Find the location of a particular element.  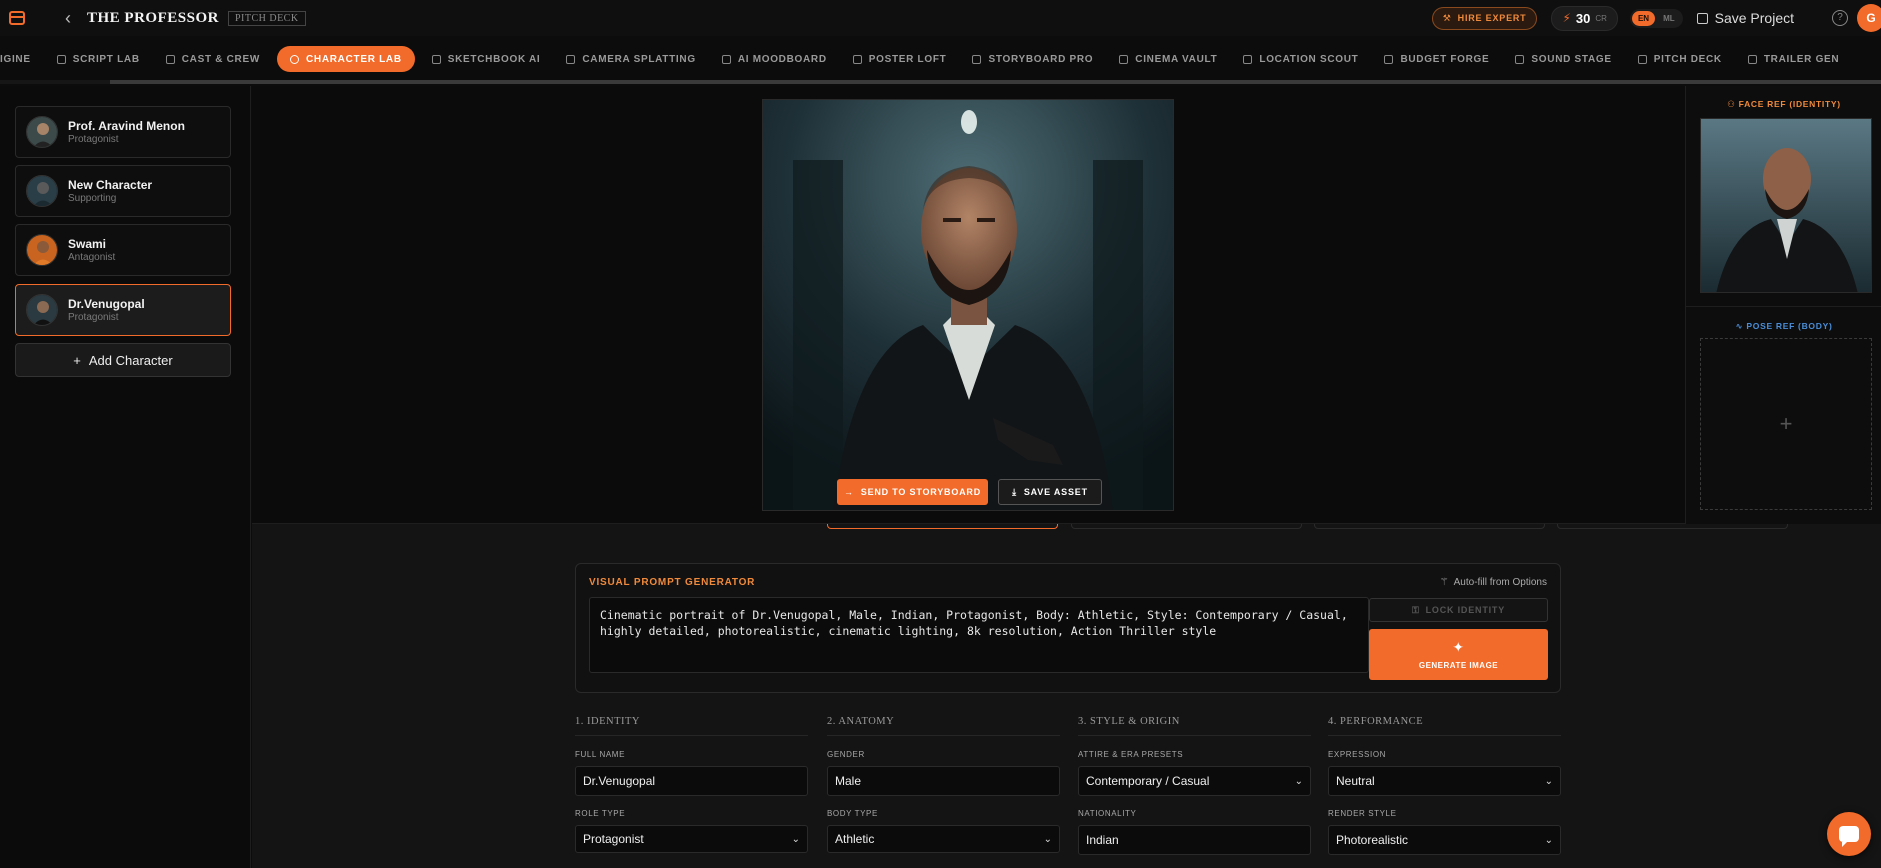

role-type-select: Protagonist ⌄ is located at coordinates (691, 839).